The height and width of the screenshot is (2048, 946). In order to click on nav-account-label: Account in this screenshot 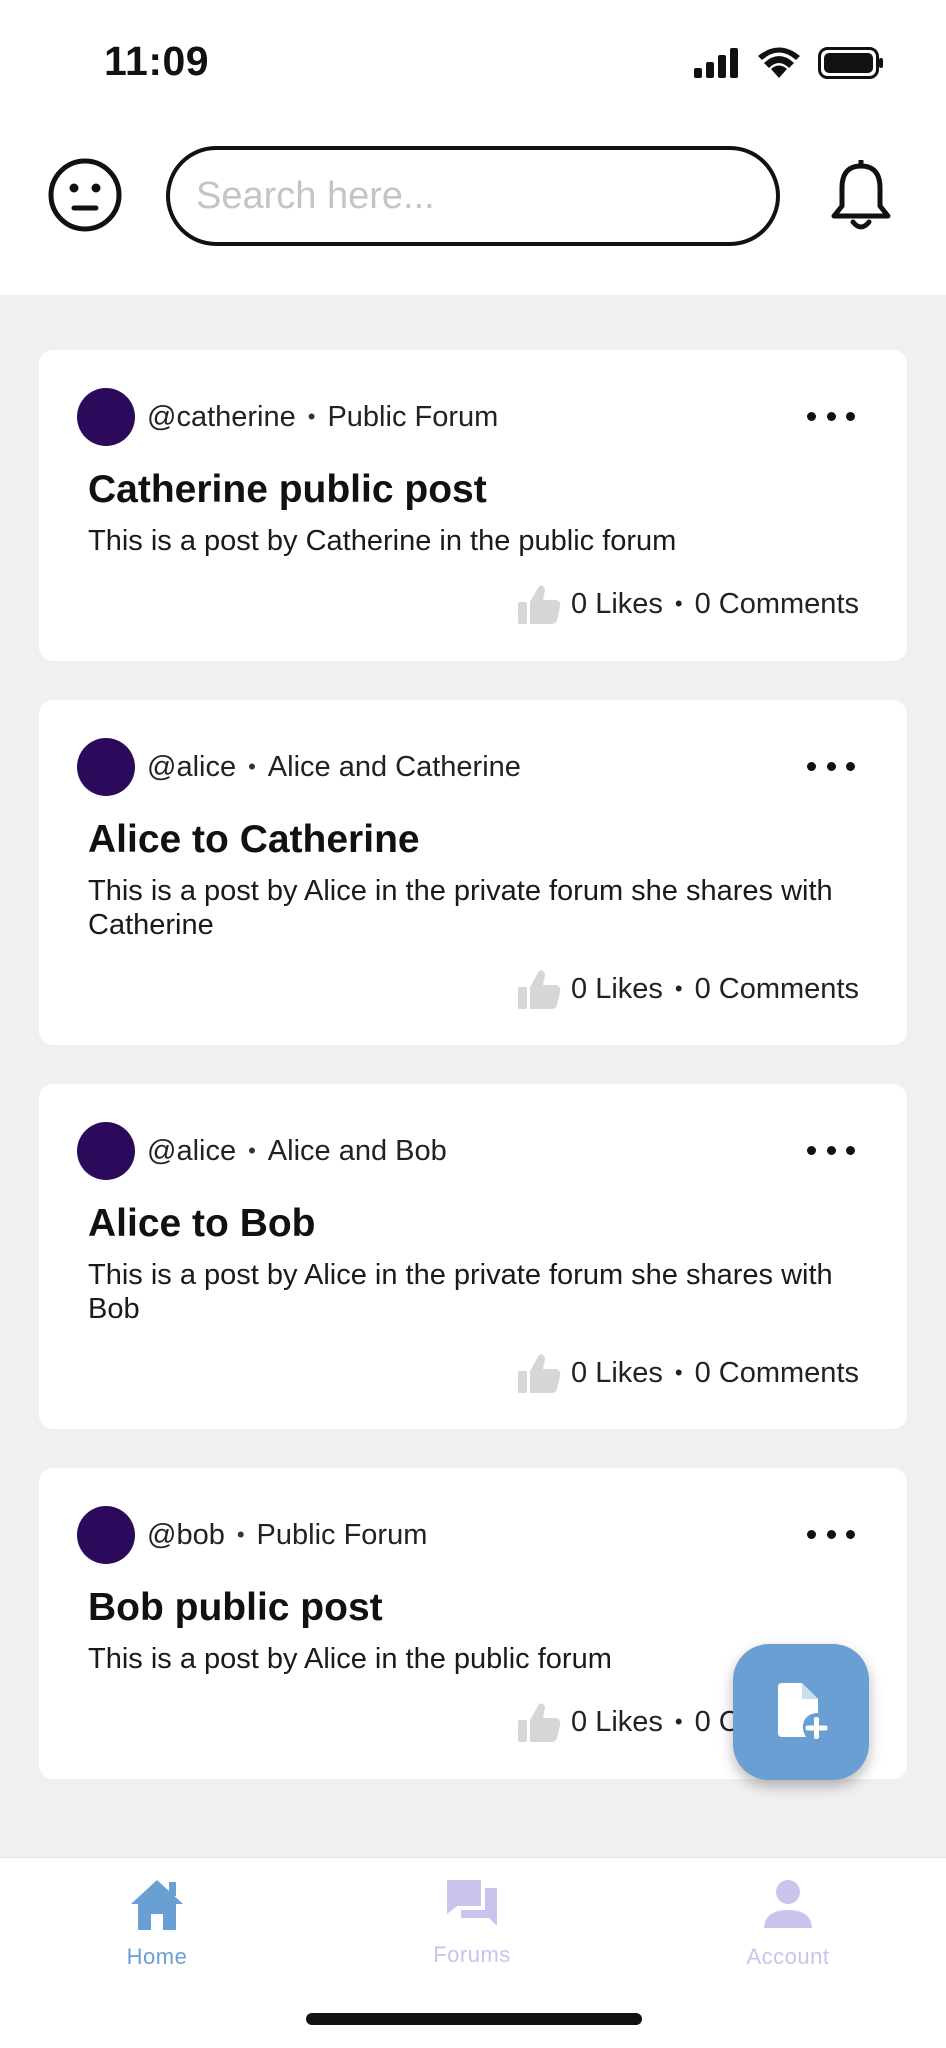, I will do `click(788, 1956)`.